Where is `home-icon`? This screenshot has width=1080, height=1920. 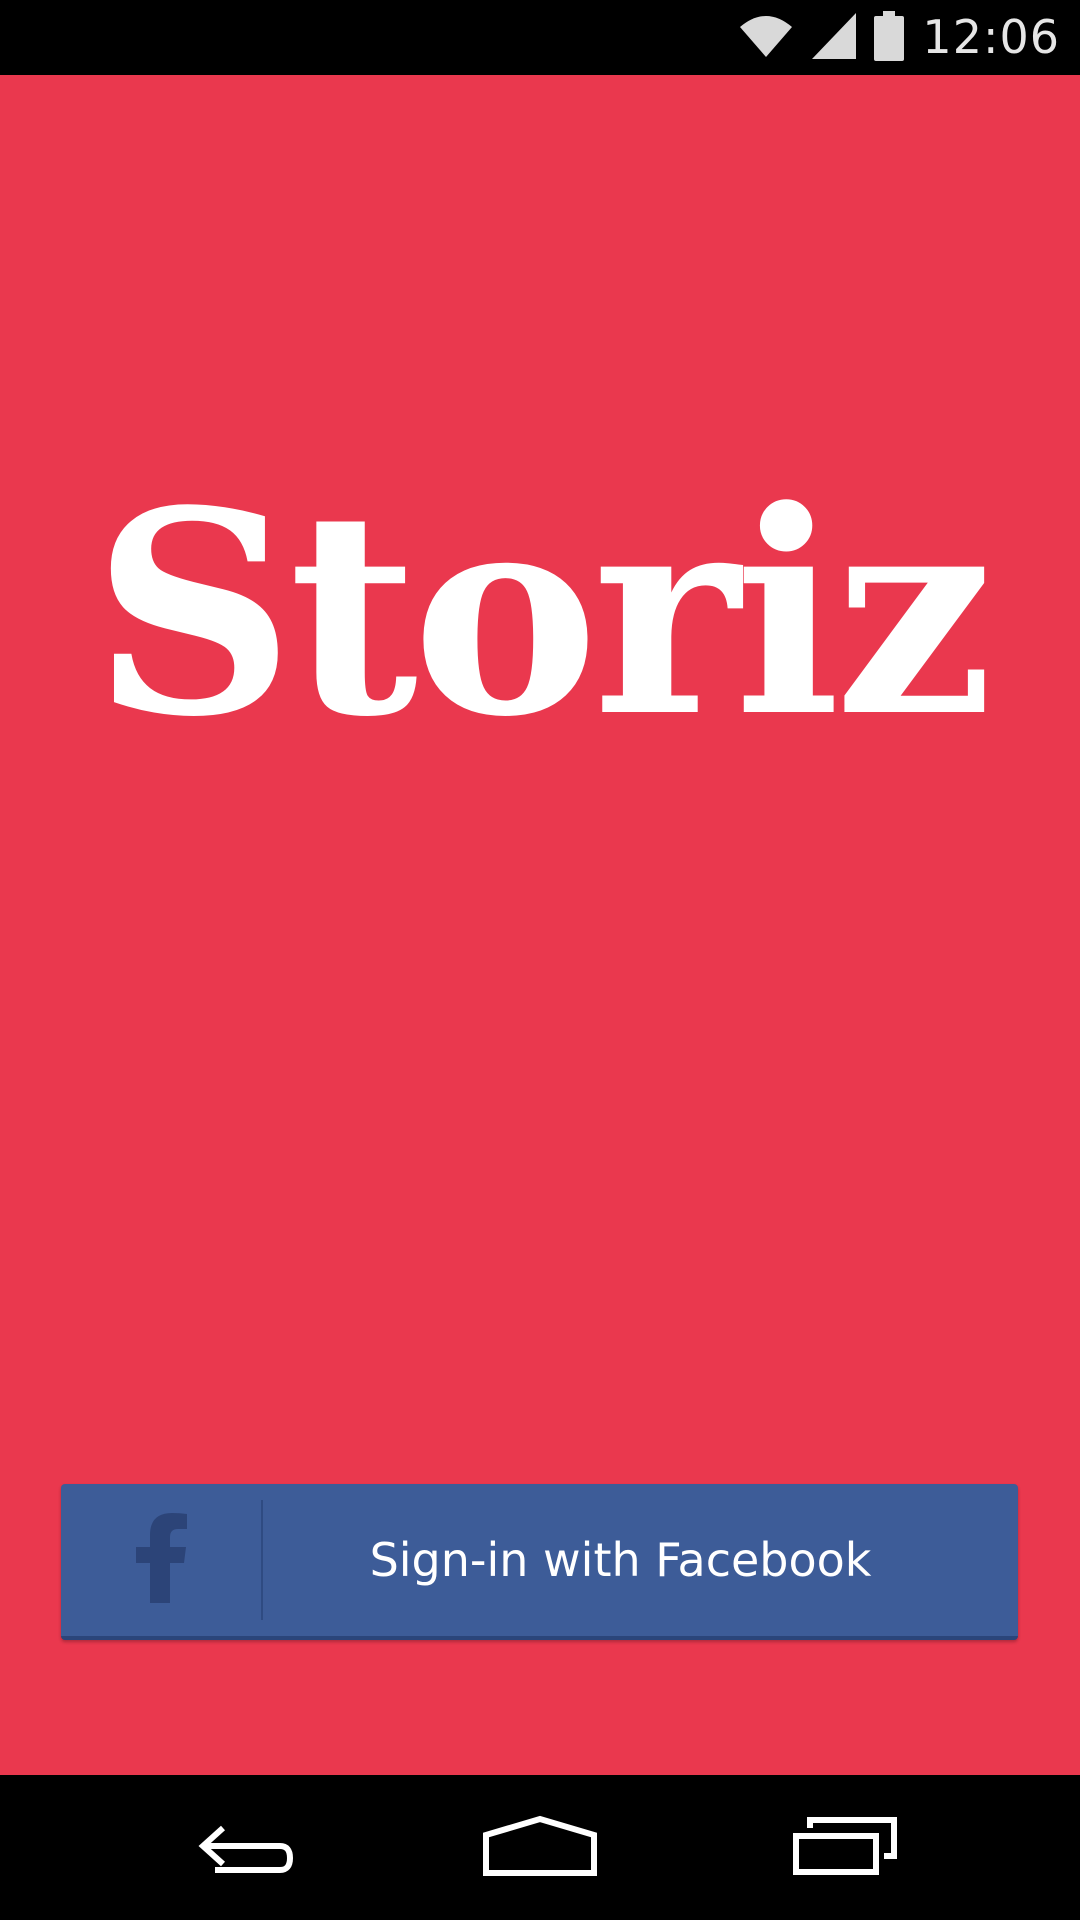
home-icon is located at coordinates (540, 1848).